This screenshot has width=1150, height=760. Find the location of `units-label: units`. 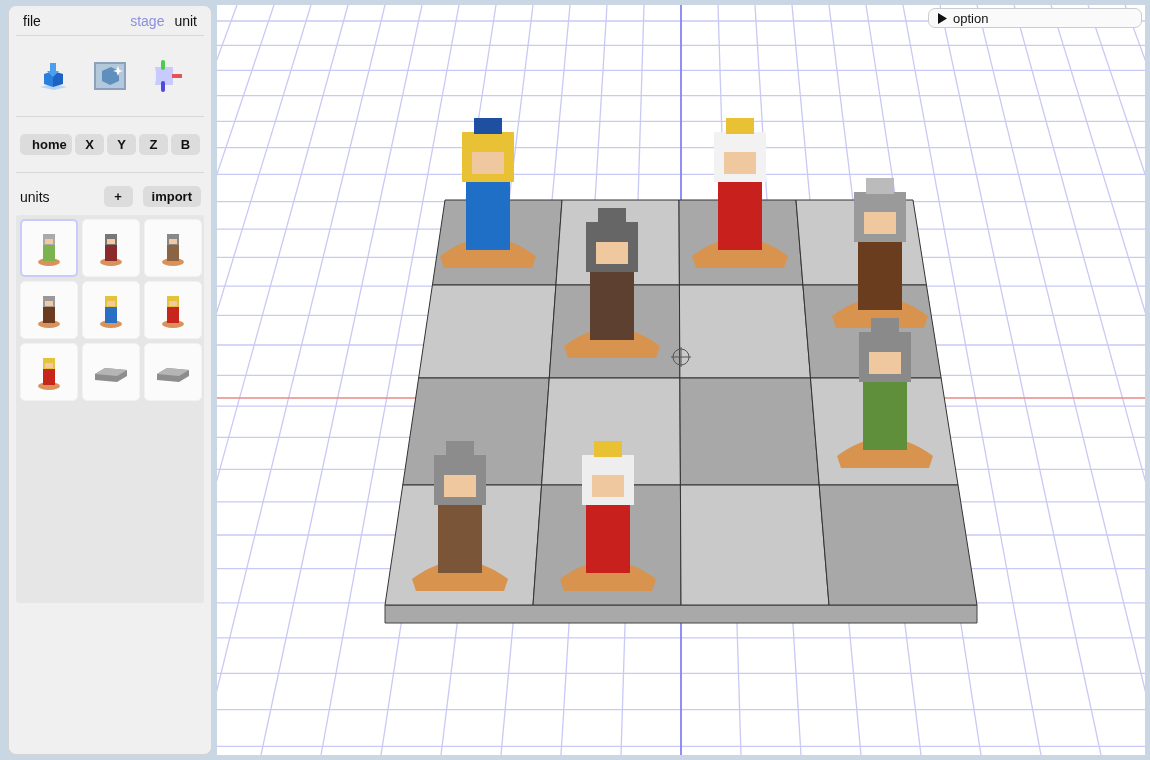

units-label: units is located at coordinates (35, 196).